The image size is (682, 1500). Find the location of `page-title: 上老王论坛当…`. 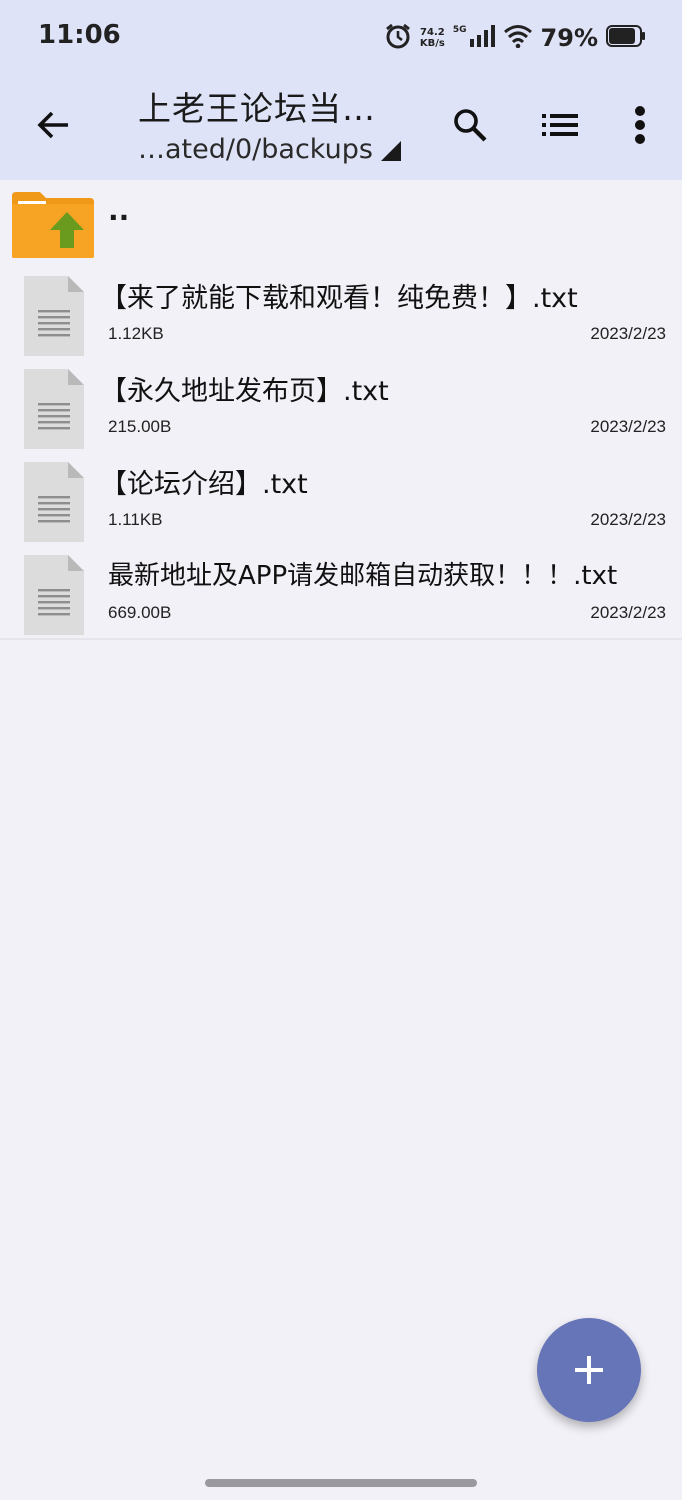

page-title: 上老王论坛当… is located at coordinates (257, 108).